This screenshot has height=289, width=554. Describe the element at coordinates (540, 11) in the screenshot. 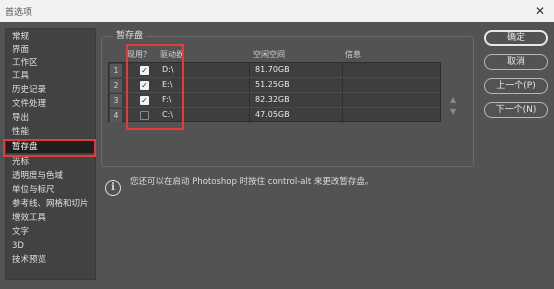

I see `close-icon: ✕` at that location.